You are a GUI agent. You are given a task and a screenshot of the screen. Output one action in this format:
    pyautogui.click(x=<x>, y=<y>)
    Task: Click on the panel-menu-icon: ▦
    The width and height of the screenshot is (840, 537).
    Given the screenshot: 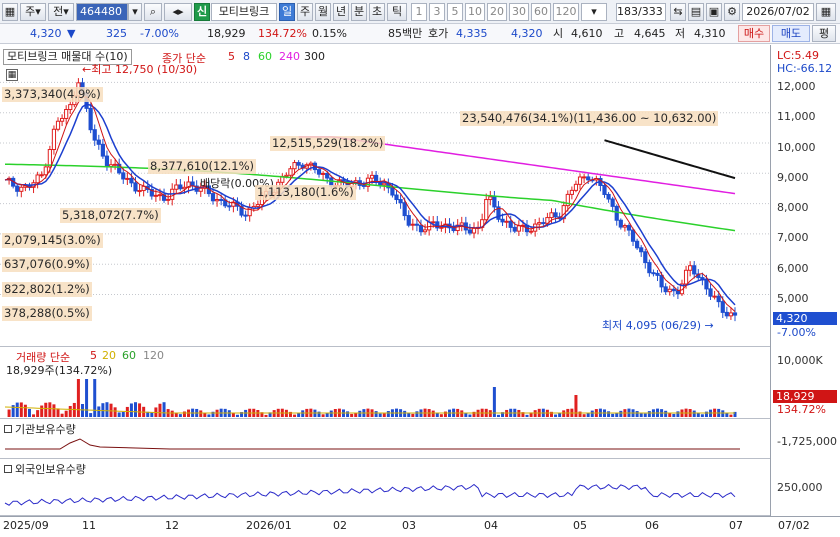 What is the action you would take?
    pyautogui.click(x=12, y=75)
    